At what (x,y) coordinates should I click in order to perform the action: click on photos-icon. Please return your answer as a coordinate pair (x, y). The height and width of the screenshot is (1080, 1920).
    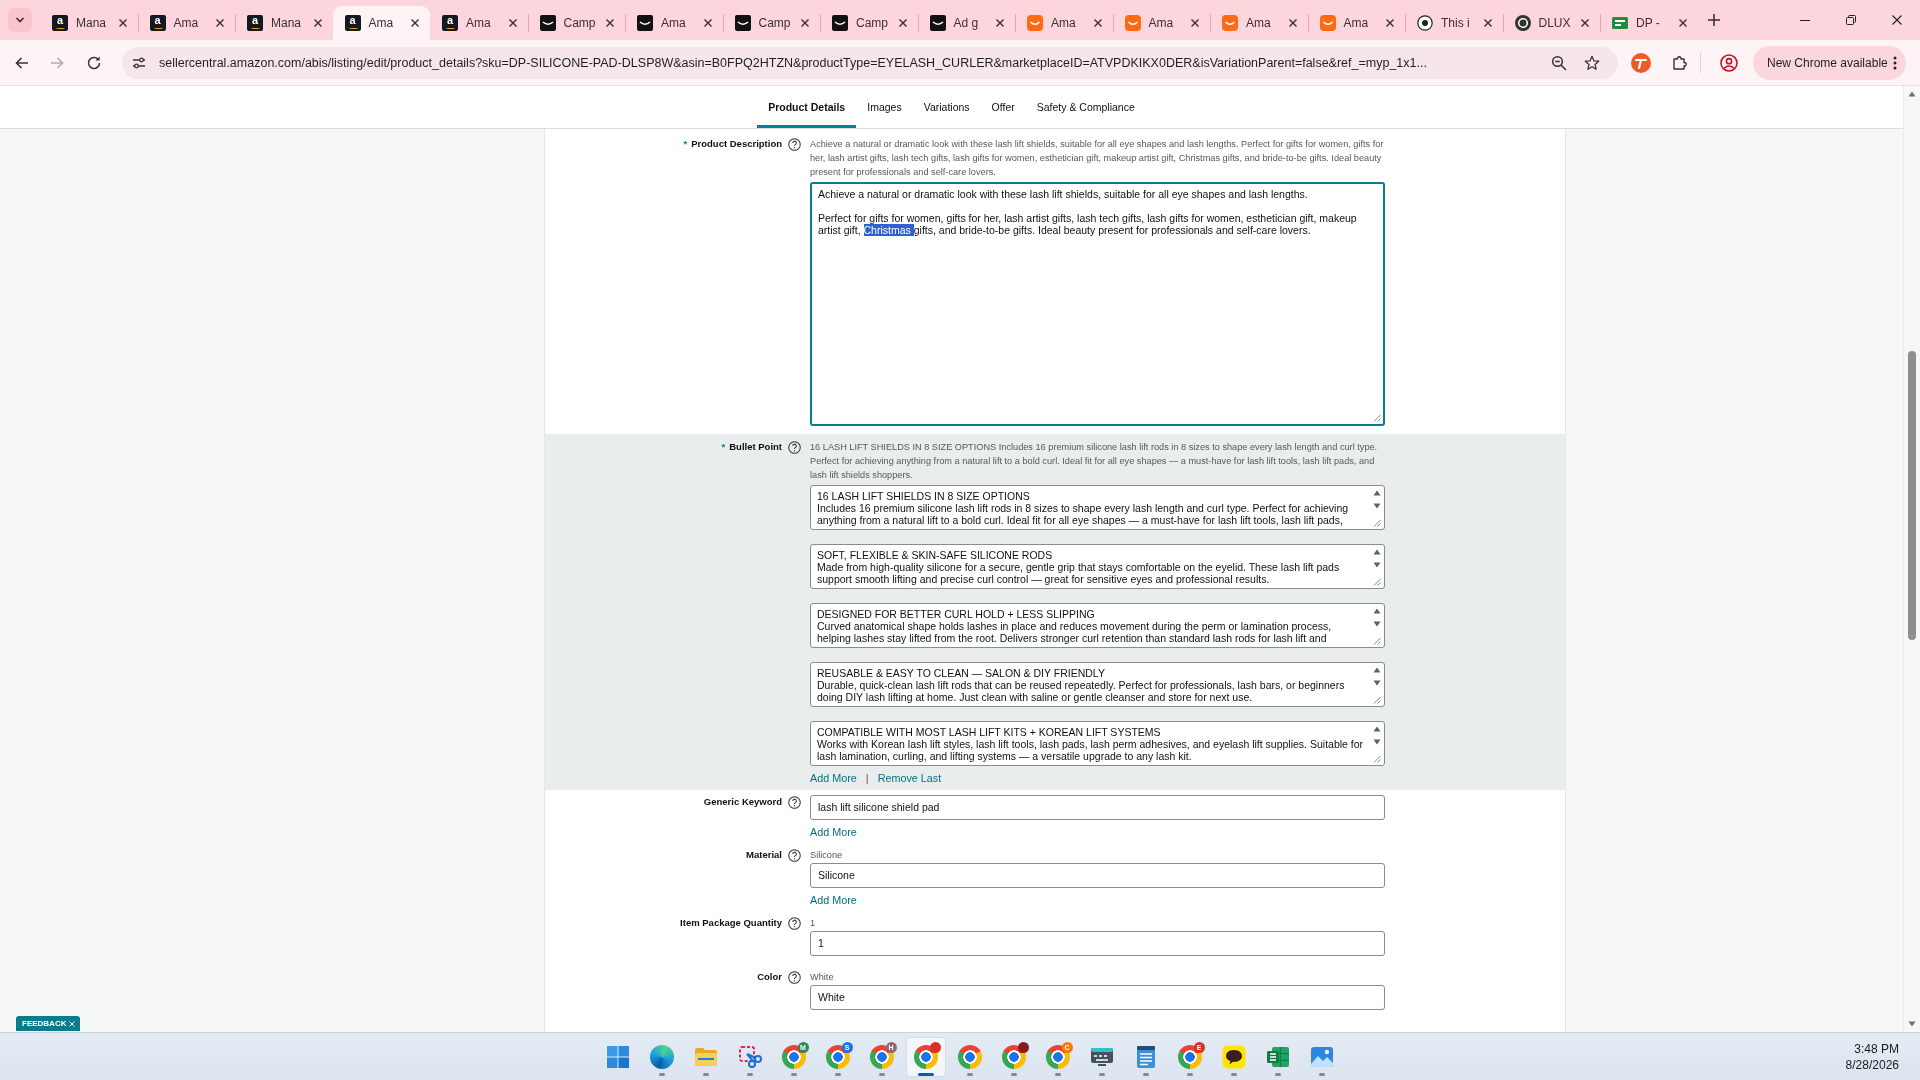
    Looking at the image, I should click on (1321, 1056).